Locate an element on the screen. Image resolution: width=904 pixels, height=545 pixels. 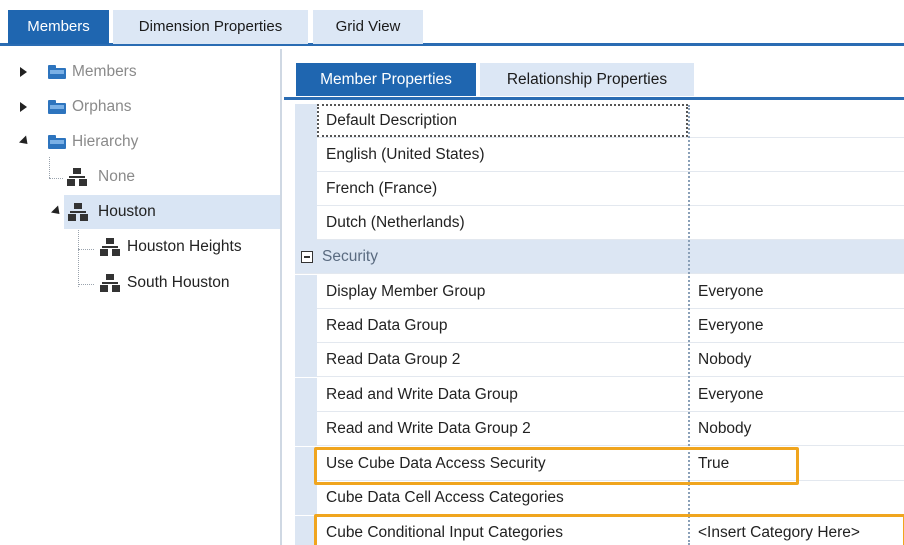
tab-members: Members is located at coordinates (58, 27).